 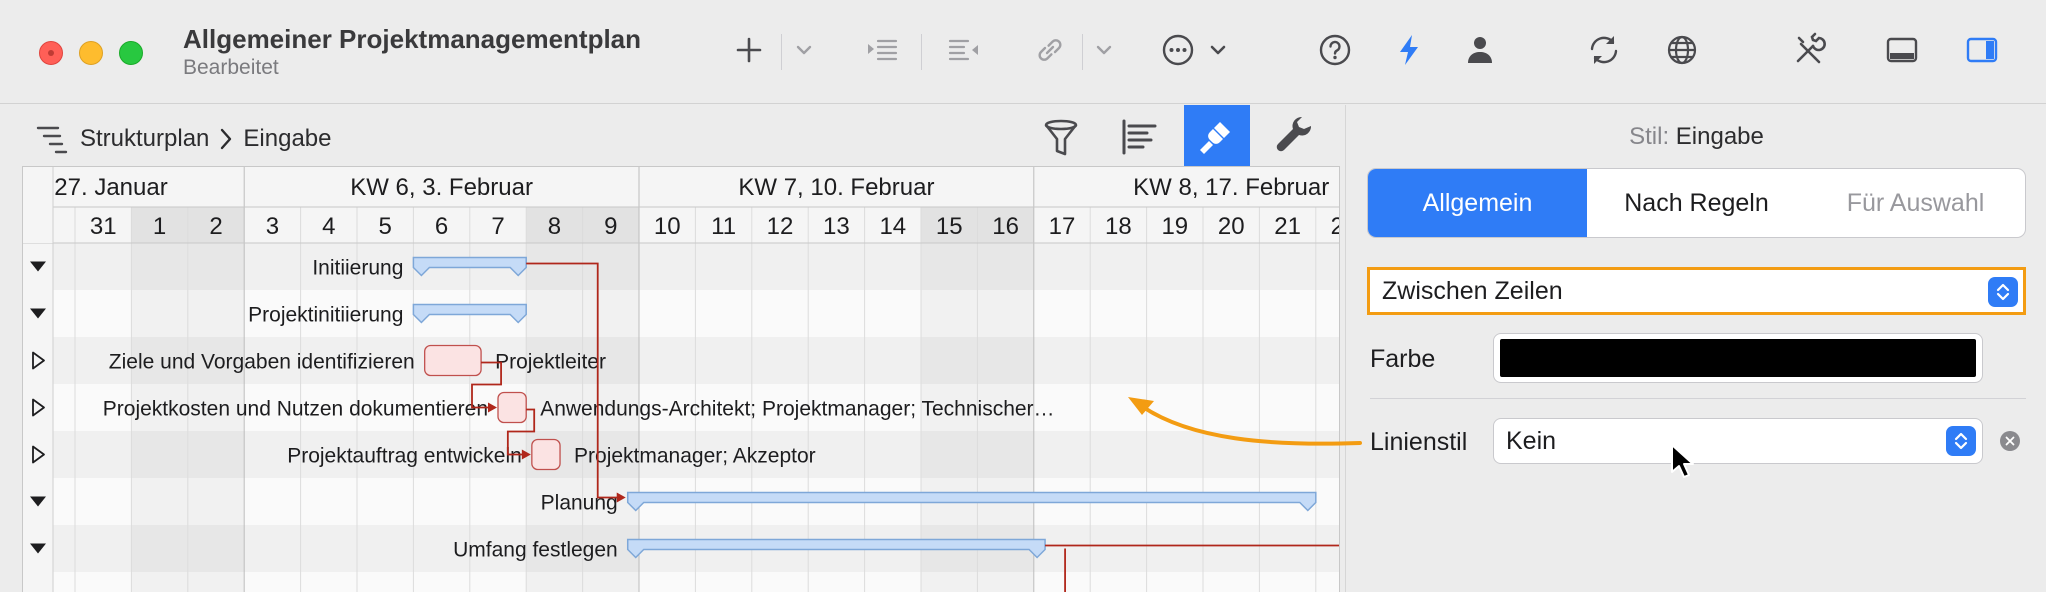 What do you see at coordinates (882, 50) in the screenshot?
I see `indent-icon` at bounding box center [882, 50].